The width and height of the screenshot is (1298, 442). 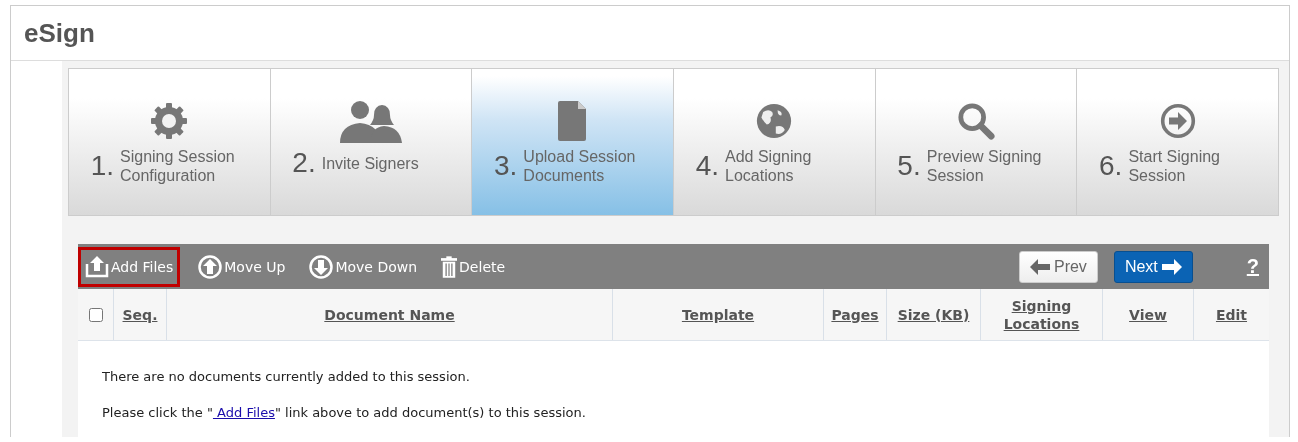 I want to click on column-header: View, so click(x=1148, y=314).